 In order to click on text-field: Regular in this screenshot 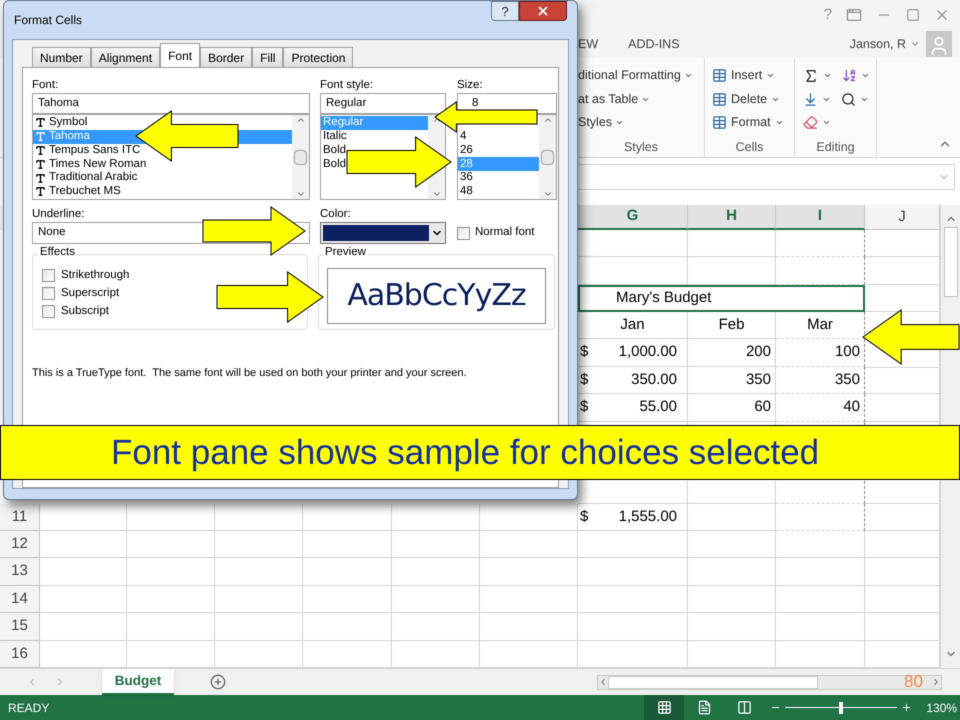, I will do `click(383, 103)`.